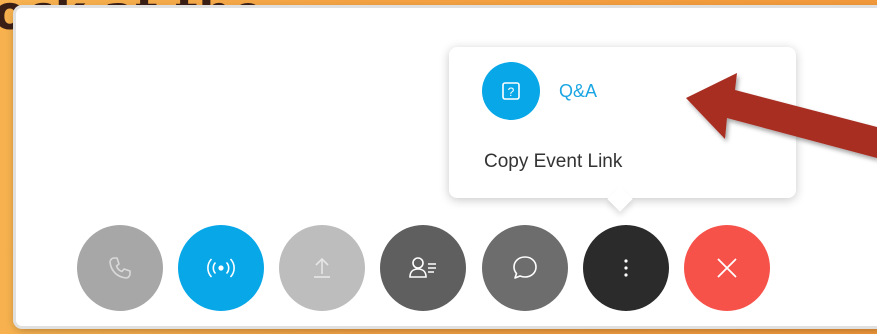 This screenshot has width=877, height=334. I want to click on phone-icon, so click(120, 268).